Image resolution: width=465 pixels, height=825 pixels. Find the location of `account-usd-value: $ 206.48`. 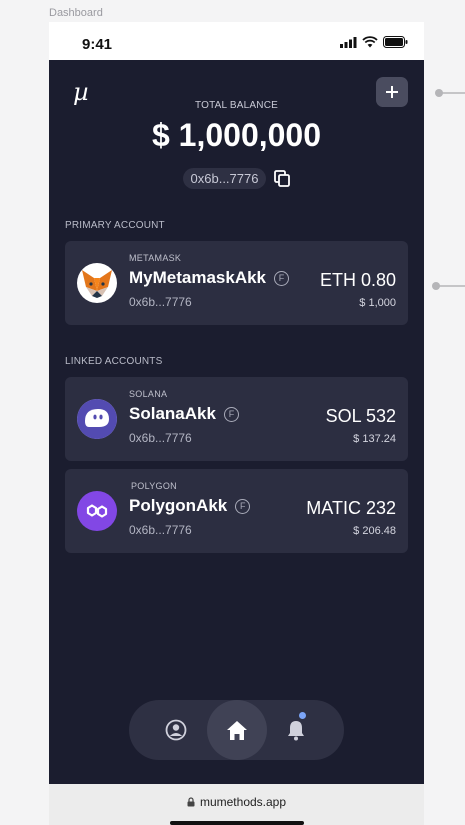

account-usd-value: $ 206.48 is located at coordinates (374, 531).